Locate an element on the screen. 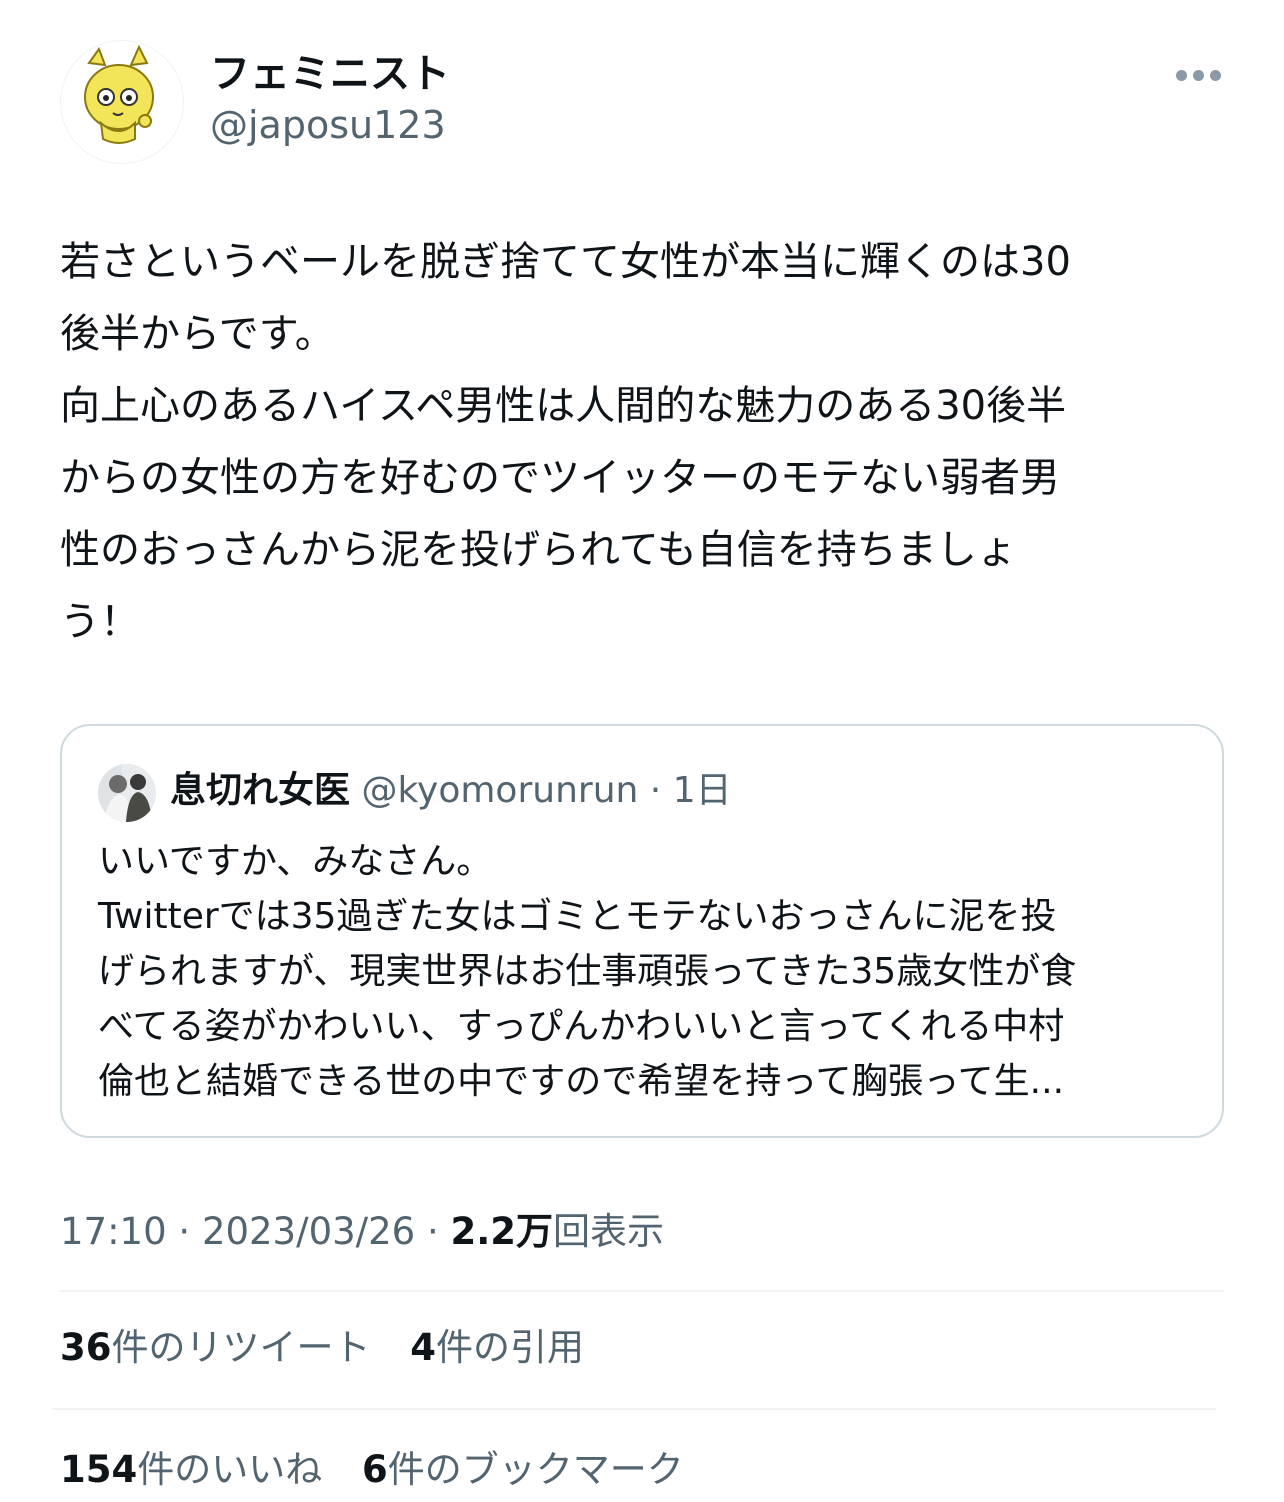 The image size is (1284, 1502). bookmarks-count: 6 is located at coordinates (375, 1469).